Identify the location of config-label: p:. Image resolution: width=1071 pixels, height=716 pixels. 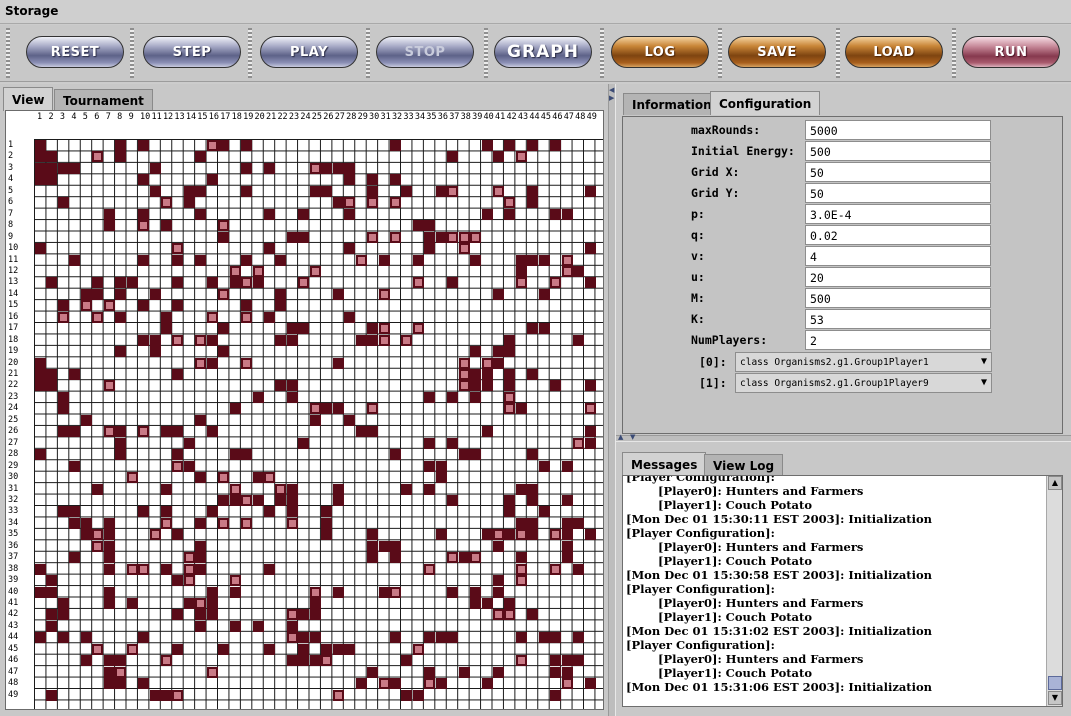
(698, 214).